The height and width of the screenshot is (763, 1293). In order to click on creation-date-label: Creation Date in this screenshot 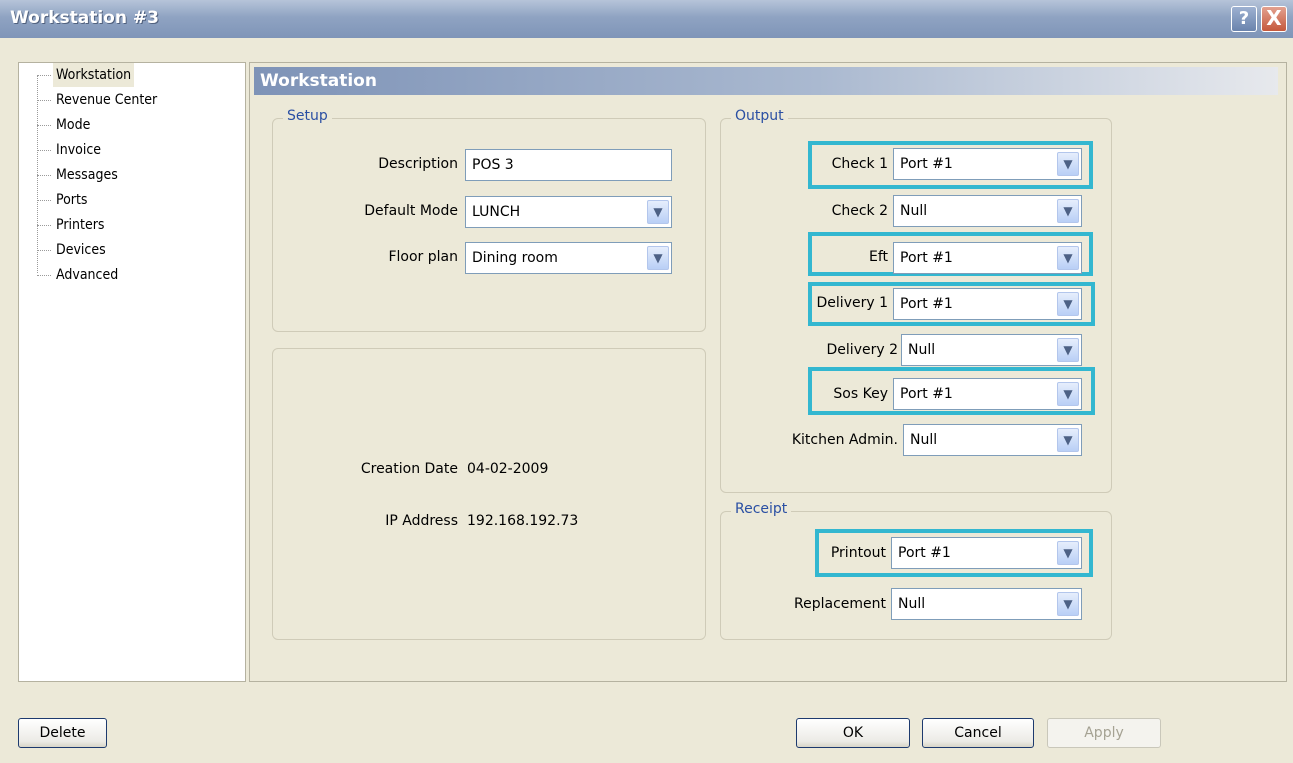, I will do `click(409, 469)`.